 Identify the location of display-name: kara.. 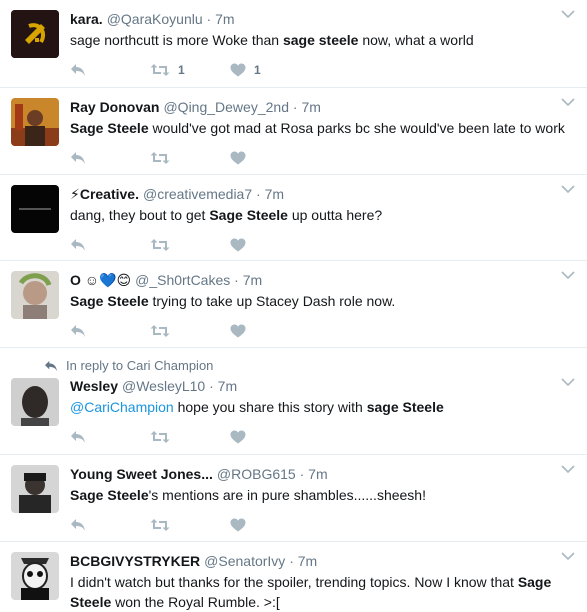
(86, 19).